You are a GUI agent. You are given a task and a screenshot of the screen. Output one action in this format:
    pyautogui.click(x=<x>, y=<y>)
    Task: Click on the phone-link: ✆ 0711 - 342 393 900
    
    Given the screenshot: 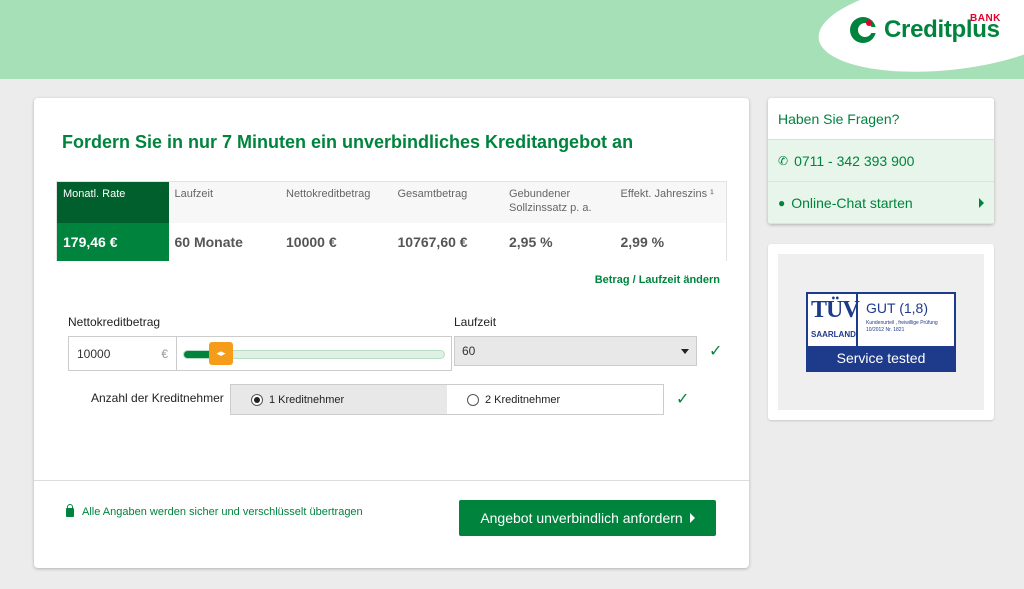 What is the action you would take?
    pyautogui.click(x=881, y=161)
    